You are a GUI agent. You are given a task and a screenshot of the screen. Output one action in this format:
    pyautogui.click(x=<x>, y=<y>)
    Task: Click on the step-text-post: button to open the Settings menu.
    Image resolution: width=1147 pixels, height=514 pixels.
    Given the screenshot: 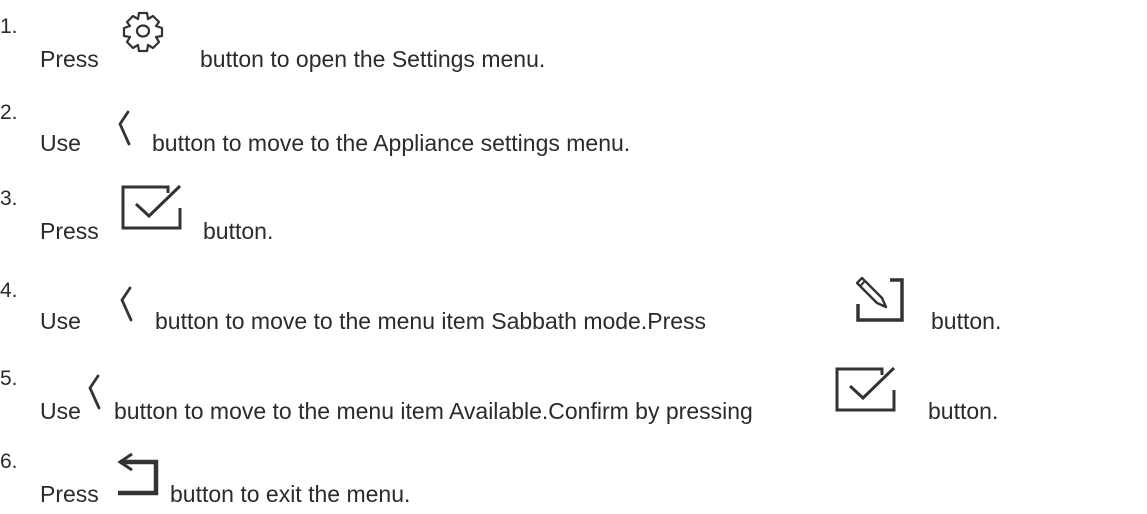 What is the action you would take?
    pyautogui.click(x=373, y=59)
    